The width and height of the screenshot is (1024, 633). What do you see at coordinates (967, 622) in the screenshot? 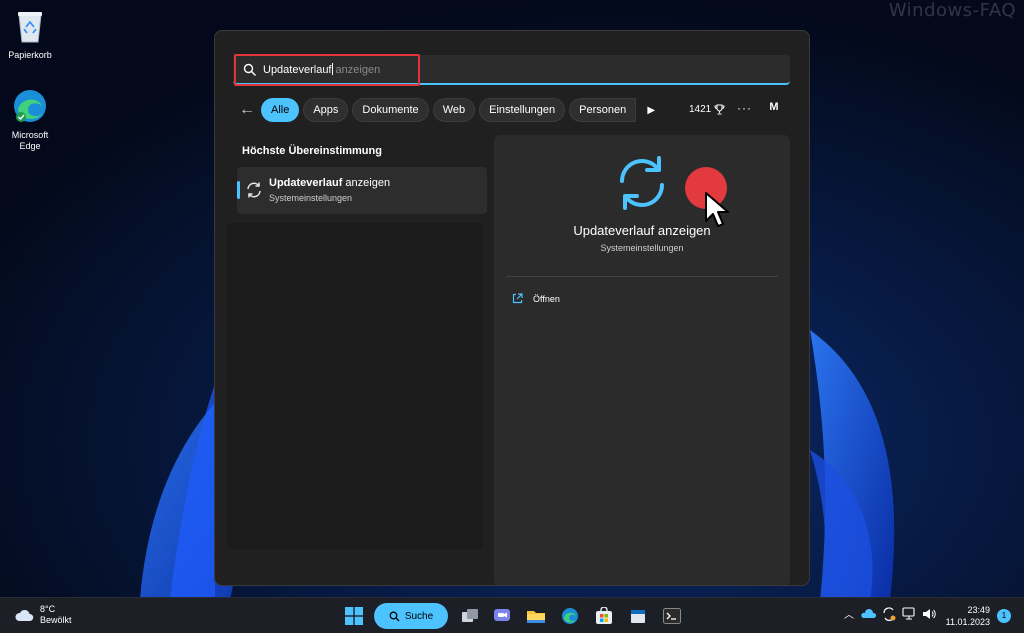
I see `clock-date: 11.01.2023` at bounding box center [967, 622].